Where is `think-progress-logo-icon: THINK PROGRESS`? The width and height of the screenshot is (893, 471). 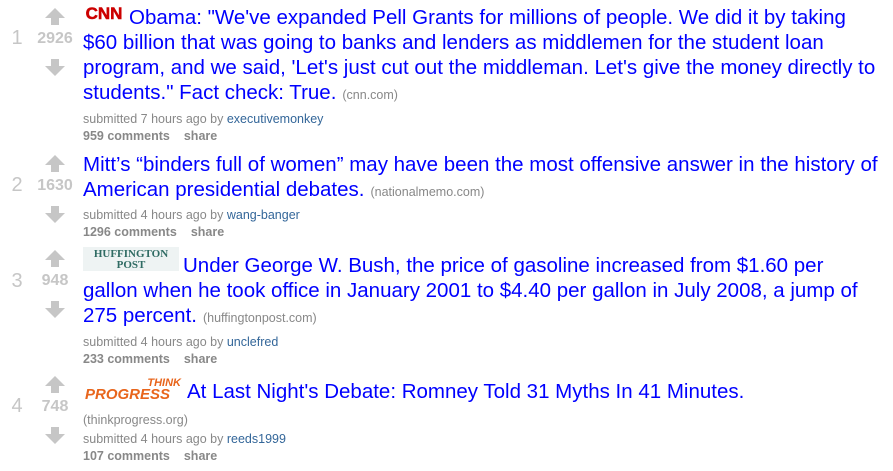
think-progress-logo-icon: THINK PROGRESS is located at coordinates (133, 389).